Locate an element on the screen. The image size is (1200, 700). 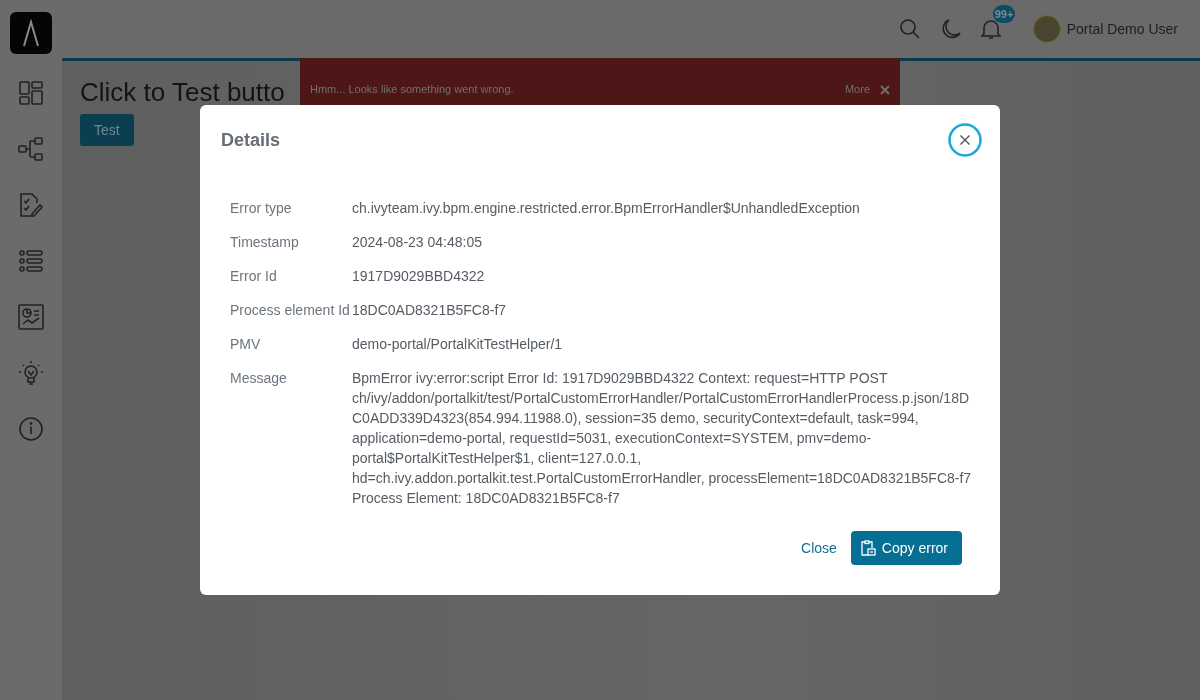
dialog-title: Details is located at coordinates (251, 140).